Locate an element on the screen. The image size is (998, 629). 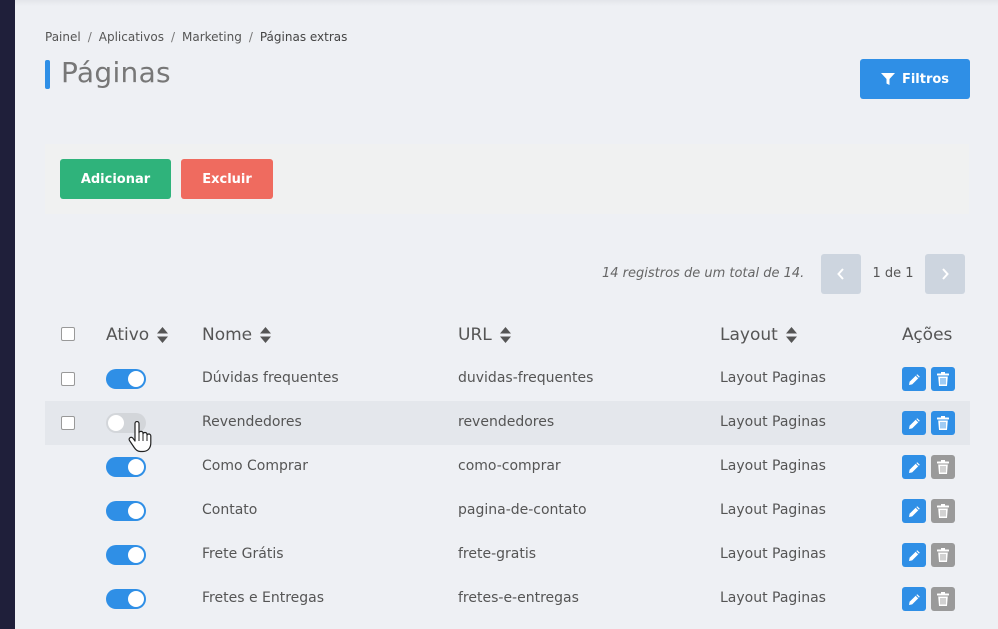
page-url: duvidas-frequentes is located at coordinates (526, 378).